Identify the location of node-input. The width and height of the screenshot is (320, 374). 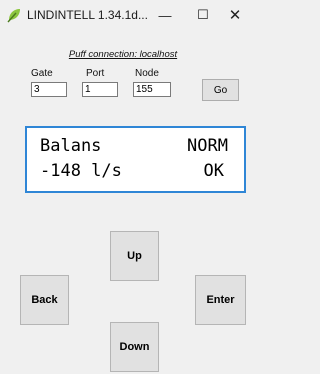
(152, 89).